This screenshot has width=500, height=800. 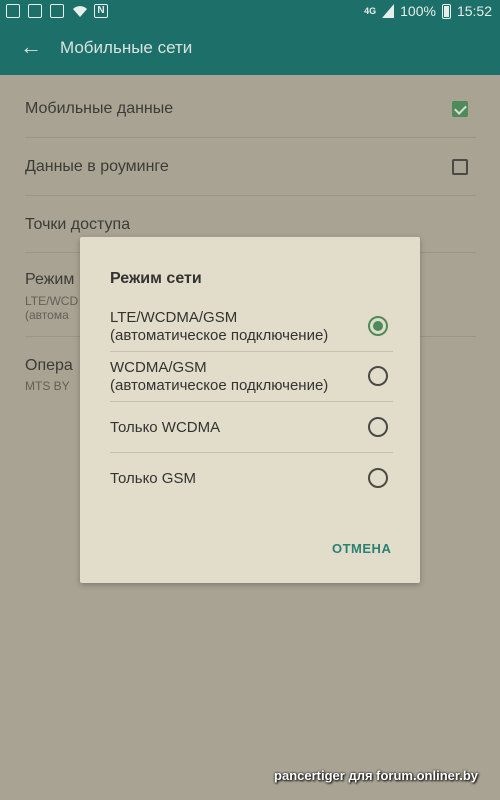 I want to click on page-title: Мобильные сети, so click(x=126, y=47).